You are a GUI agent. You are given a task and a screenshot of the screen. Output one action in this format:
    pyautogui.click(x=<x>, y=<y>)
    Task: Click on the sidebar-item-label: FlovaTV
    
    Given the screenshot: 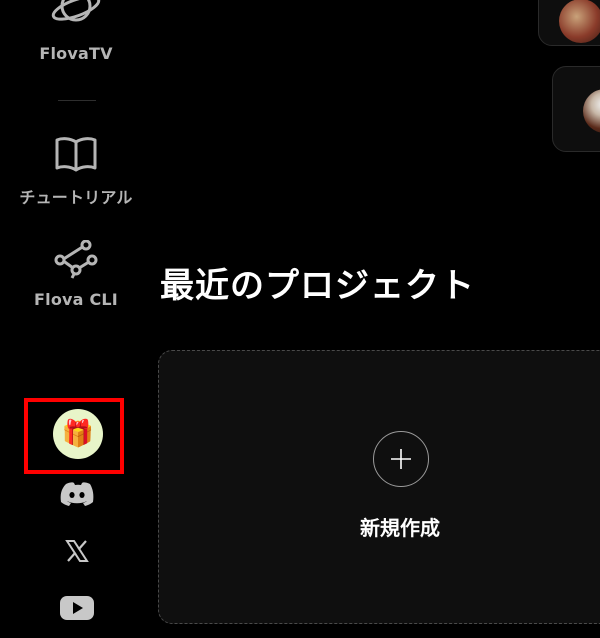 What is the action you would take?
    pyautogui.click(x=76, y=53)
    